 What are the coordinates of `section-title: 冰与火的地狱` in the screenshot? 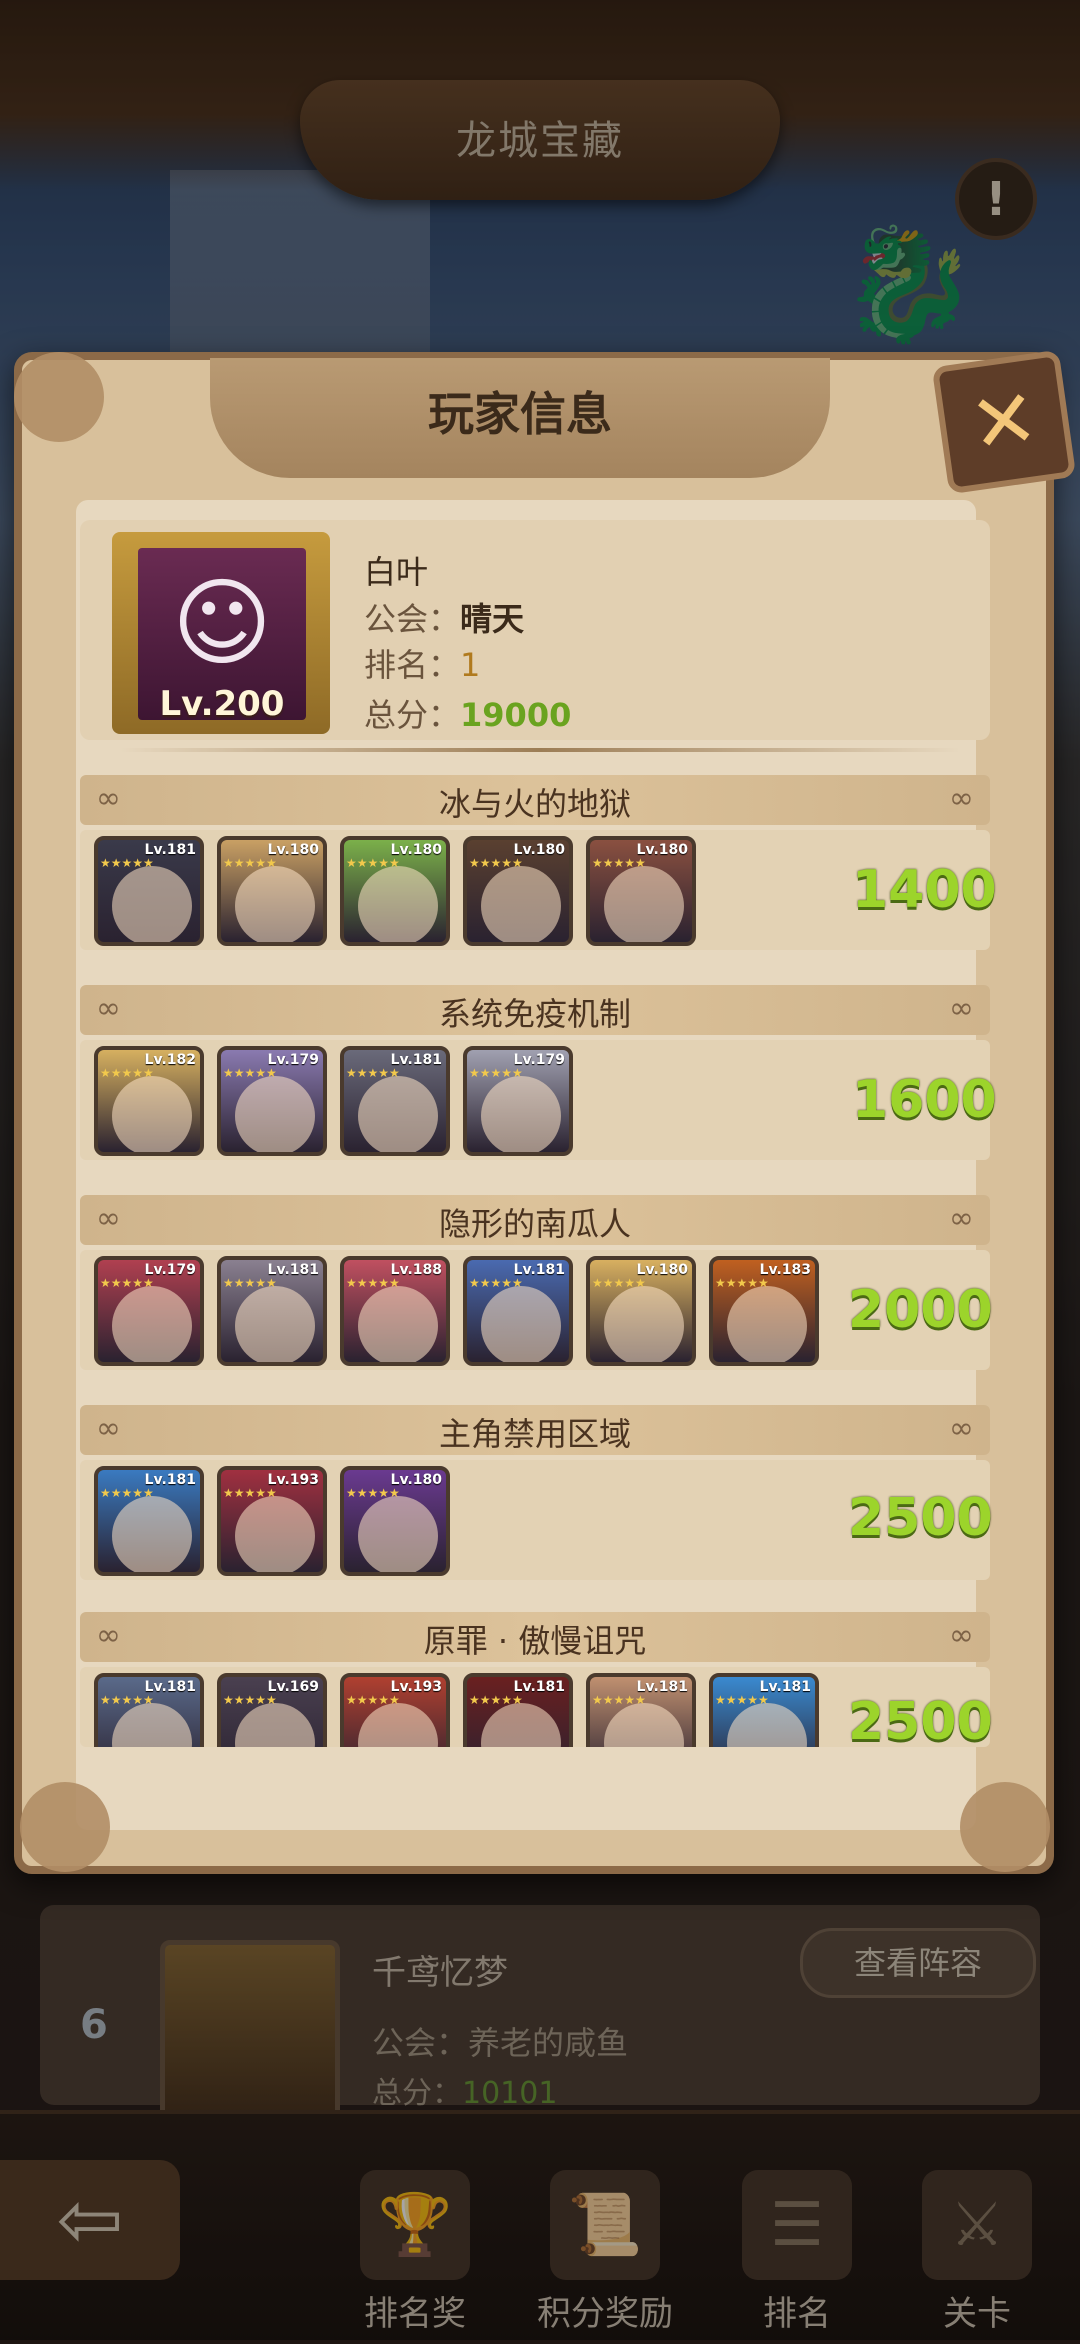 It's located at (534, 804).